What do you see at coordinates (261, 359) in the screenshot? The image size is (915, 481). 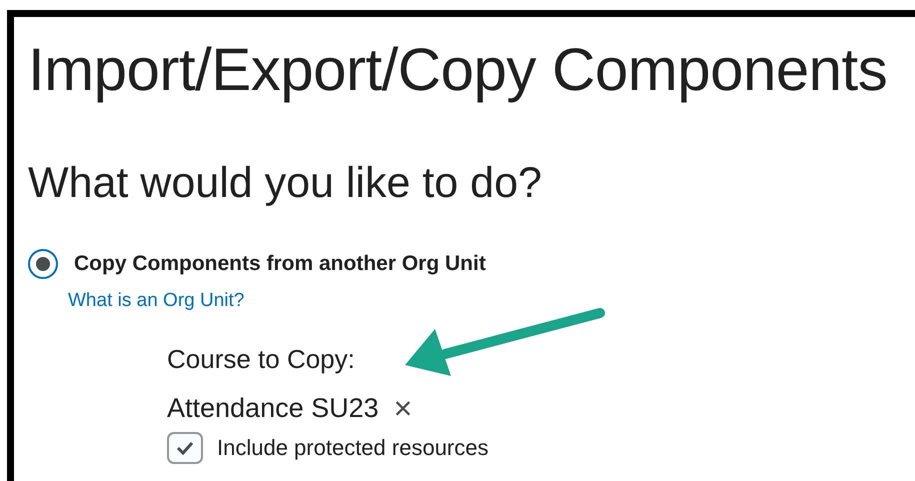 I see `field-label: Course to Copy:` at bounding box center [261, 359].